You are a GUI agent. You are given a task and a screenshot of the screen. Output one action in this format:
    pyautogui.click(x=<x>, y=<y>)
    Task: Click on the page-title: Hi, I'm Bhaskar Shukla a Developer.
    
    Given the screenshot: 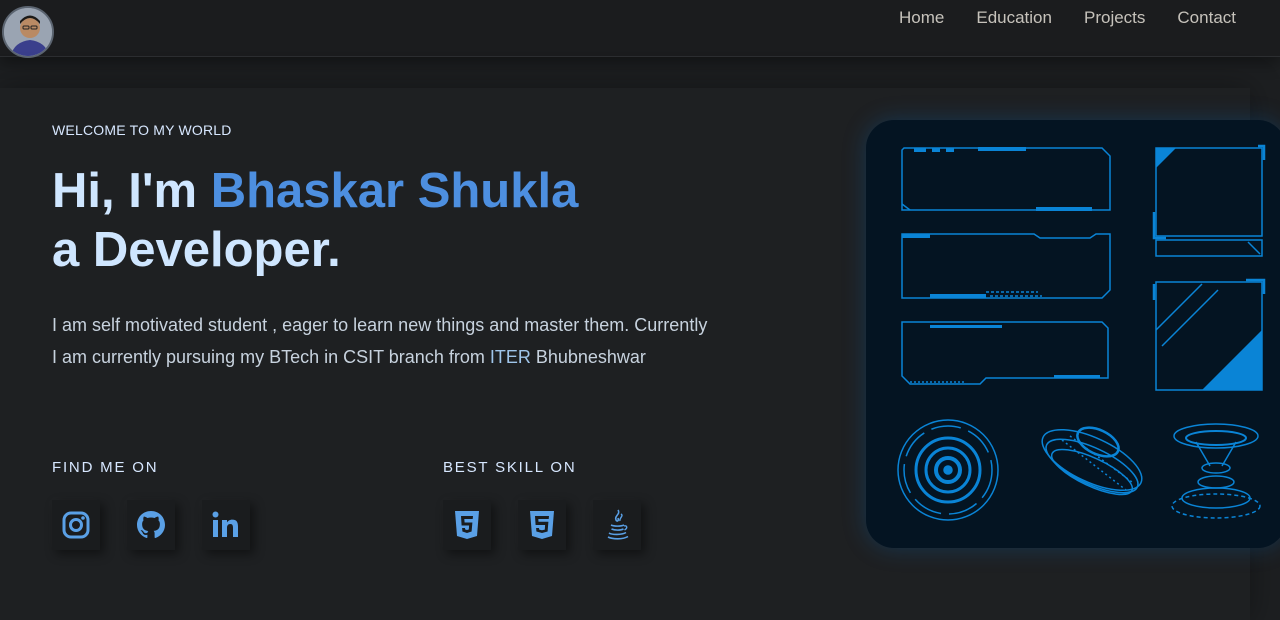 What is the action you would take?
    pyautogui.click(x=315, y=221)
    